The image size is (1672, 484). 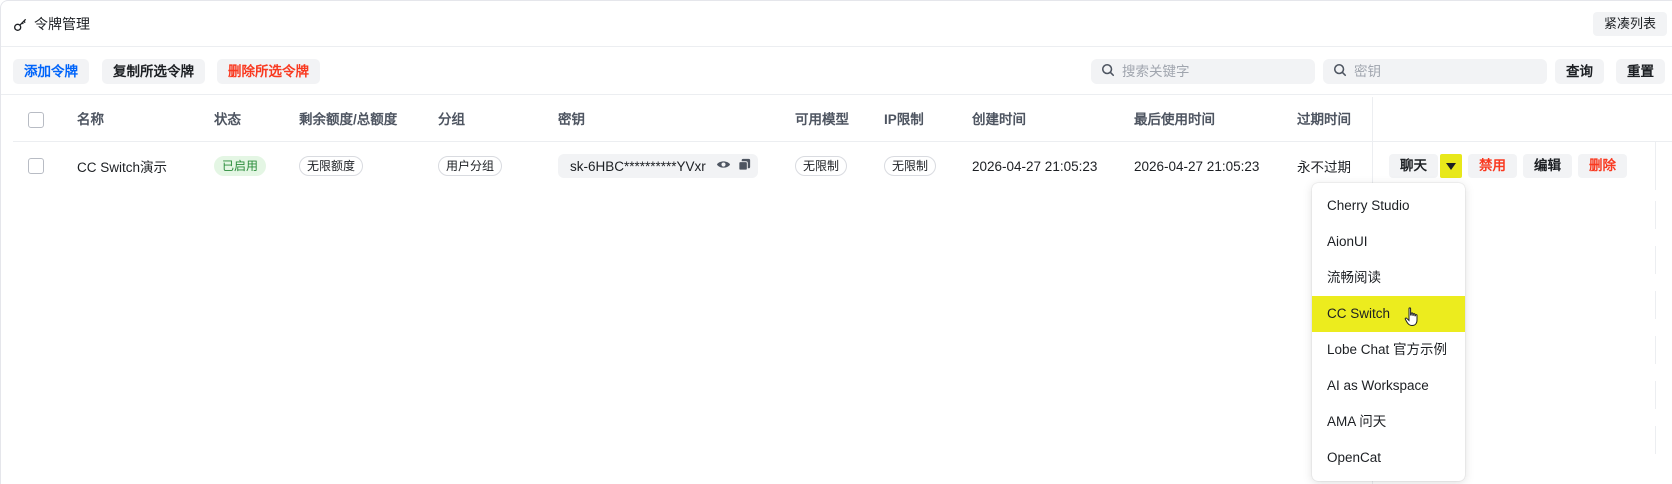 I want to click on token-name: CC Switch演示, so click(x=122, y=167).